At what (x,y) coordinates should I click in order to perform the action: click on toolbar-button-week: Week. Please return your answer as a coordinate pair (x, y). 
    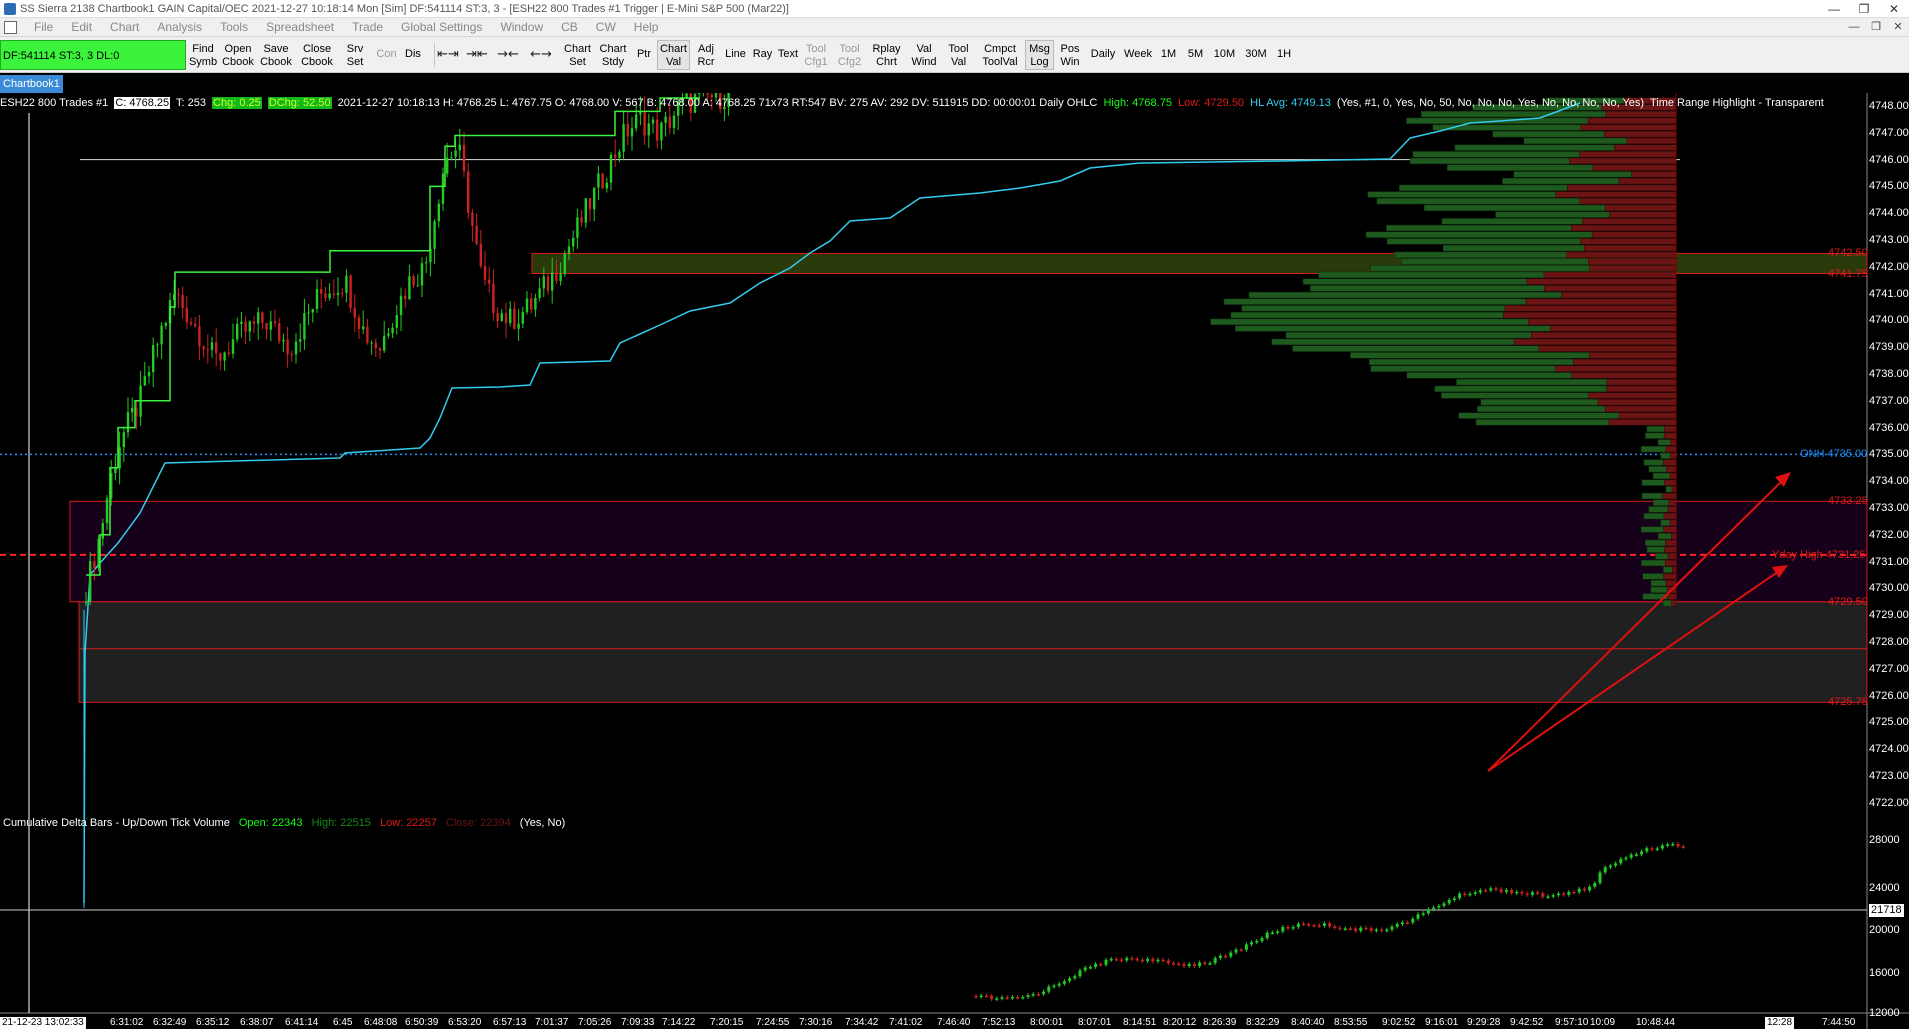
    Looking at the image, I should click on (1138, 55).